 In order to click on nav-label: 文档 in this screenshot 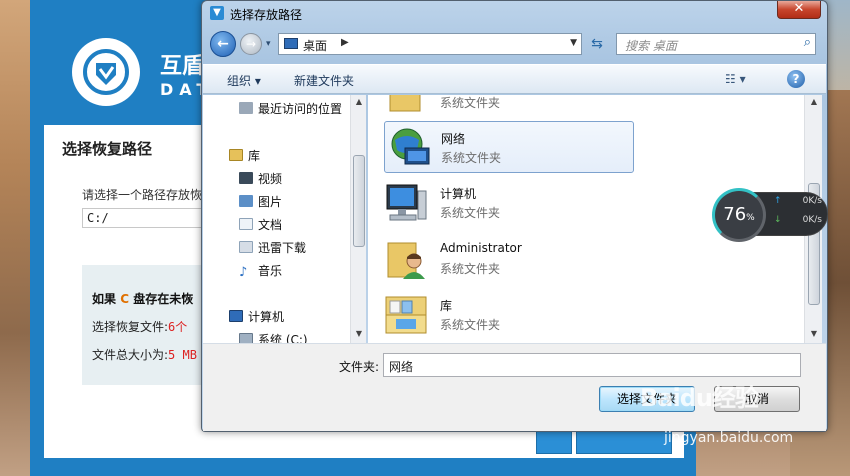, I will do `click(270, 225)`.